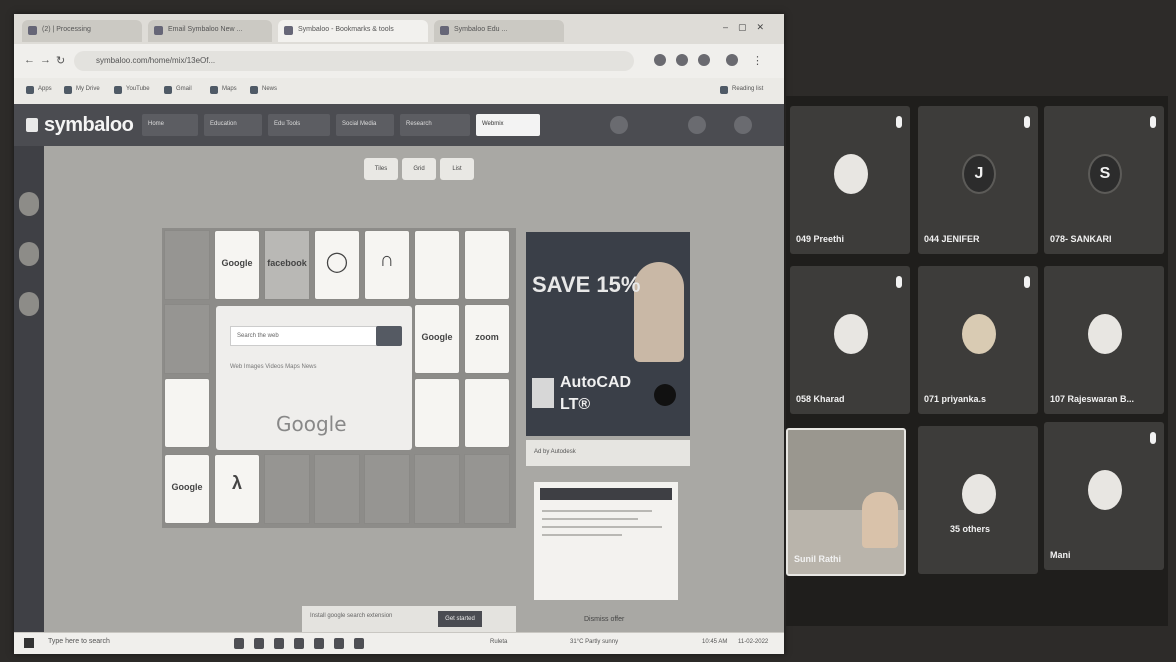 This screenshot has height=662, width=1176. I want to click on bookmark-item: News, so click(263, 90).